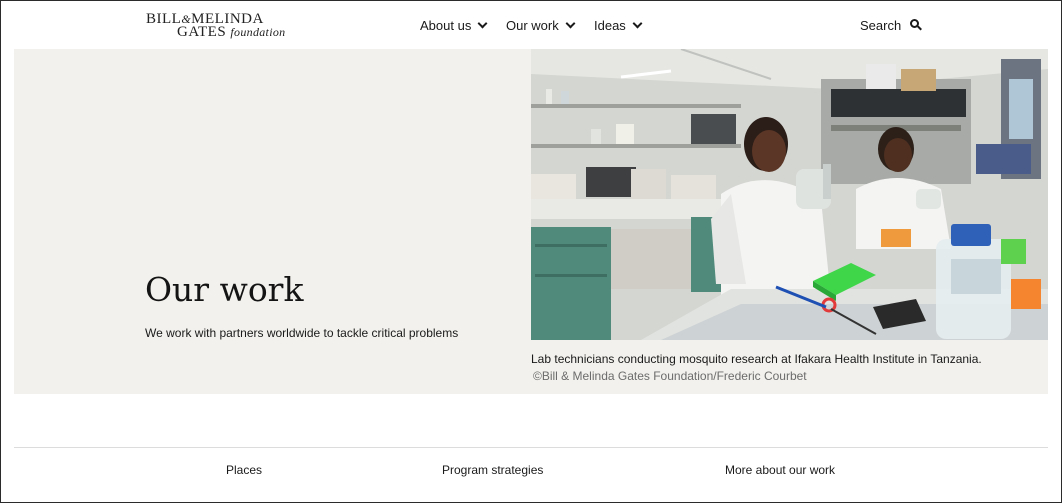 The width and height of the screenshot is (1062, 503). Describe the element at coordinates (492, 470) in the screenshot. I see `footer-link-program-strategies: Program strategies` at that location.